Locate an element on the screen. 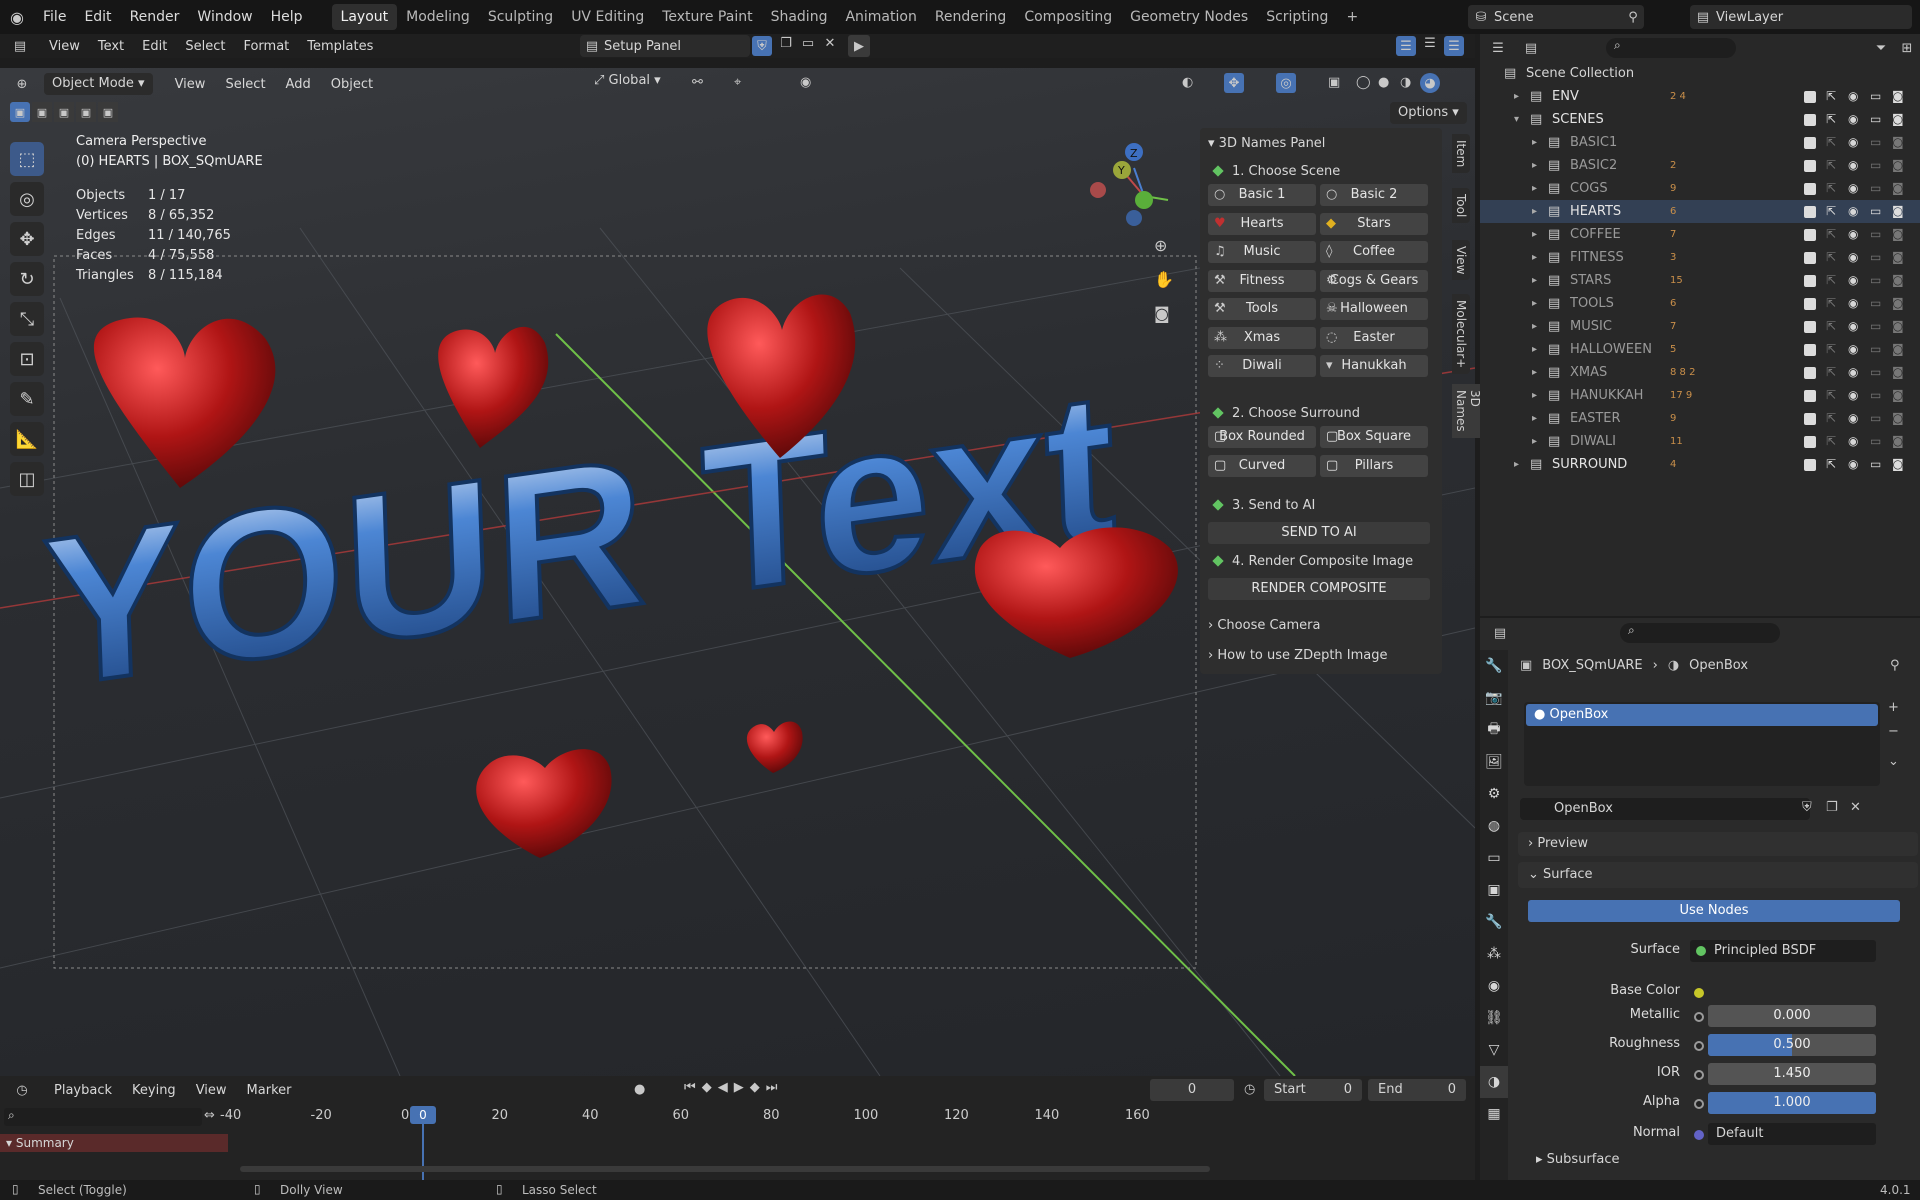 The width and height of the screenshot is (1920, 1200). select-subtract-icon: ▣ is located at coordinates (64, 112).